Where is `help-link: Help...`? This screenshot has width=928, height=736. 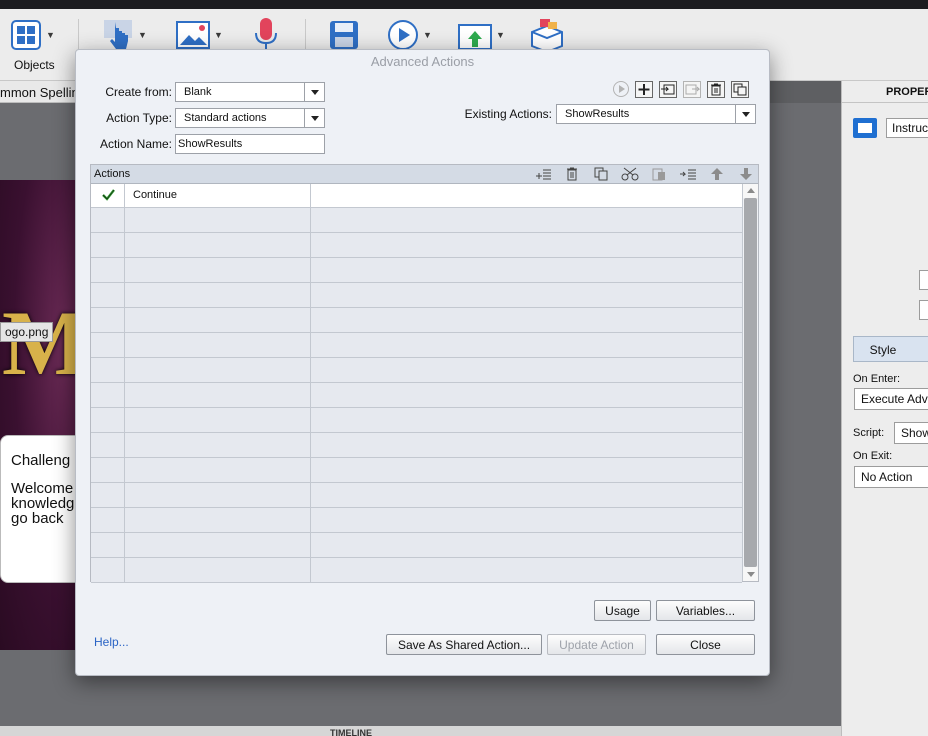
help-link: Help... is located at coordinates (111, 642).